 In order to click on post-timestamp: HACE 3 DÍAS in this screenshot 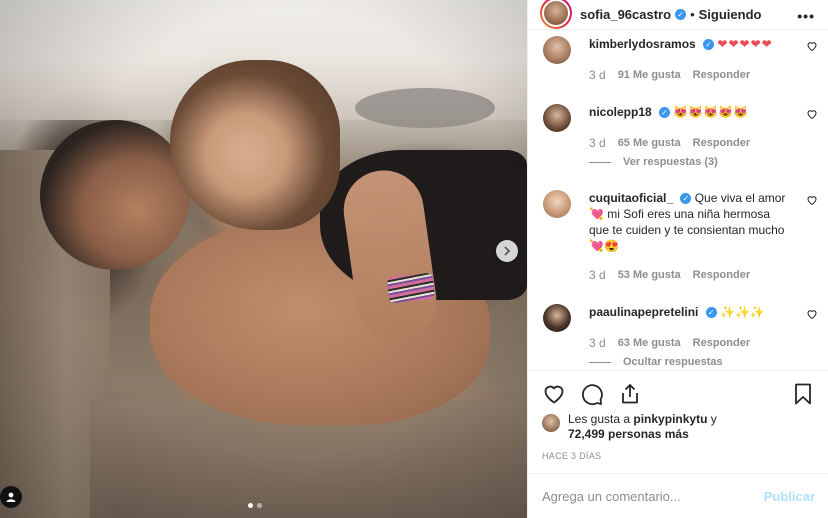, I will do `click(571, 456)`.